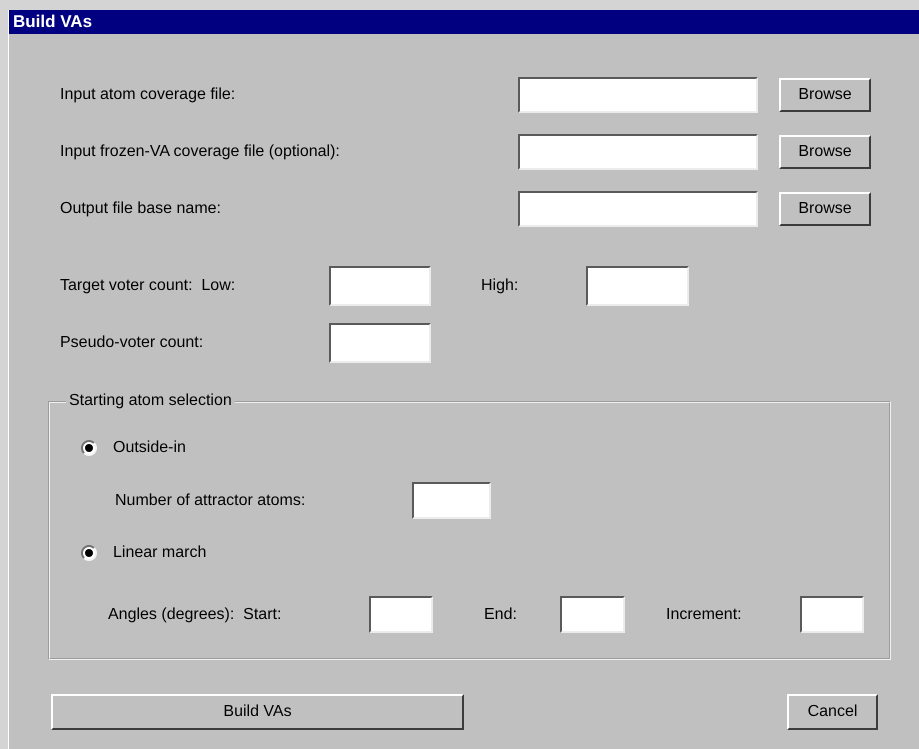  Describe the element at coordinates (195, 615) in the screenshot. I see `field-label: Angles (degrees): Start:` at that location.